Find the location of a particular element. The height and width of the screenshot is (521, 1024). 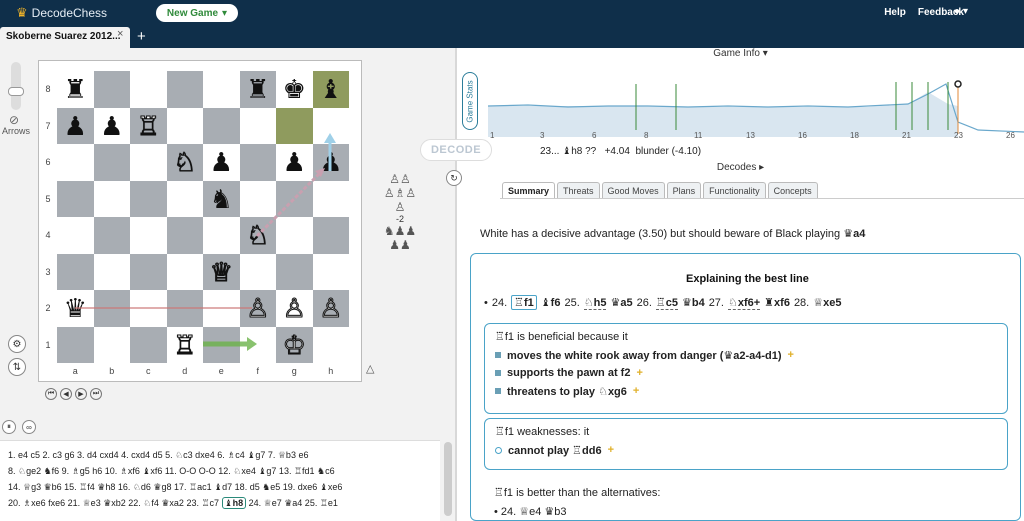

add-tab-button: + is located at coordinates (141, 36).